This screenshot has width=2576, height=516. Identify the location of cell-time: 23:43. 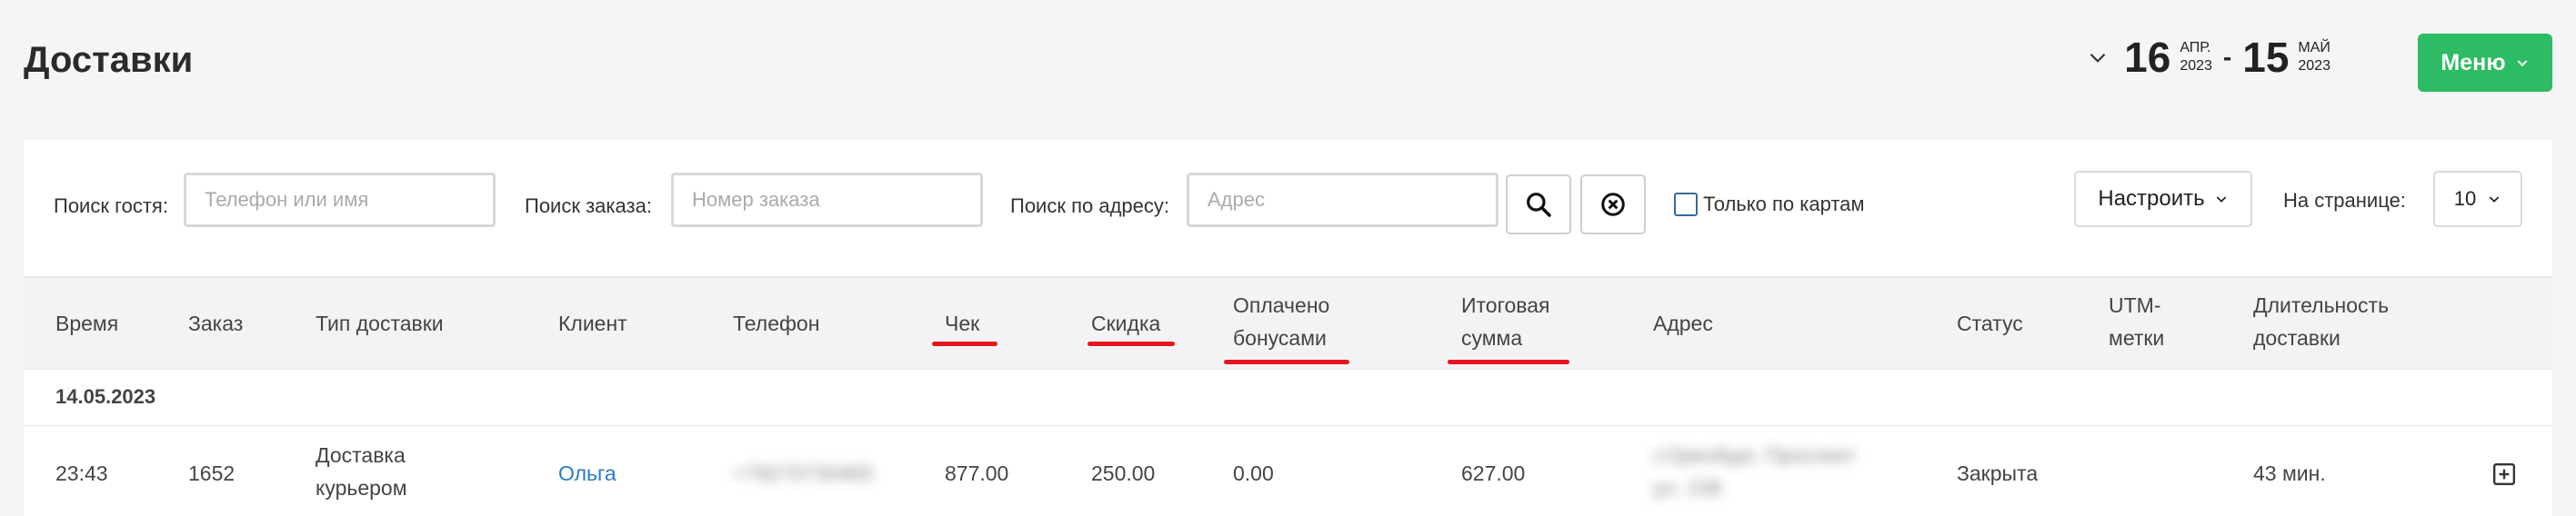
(81, 473).